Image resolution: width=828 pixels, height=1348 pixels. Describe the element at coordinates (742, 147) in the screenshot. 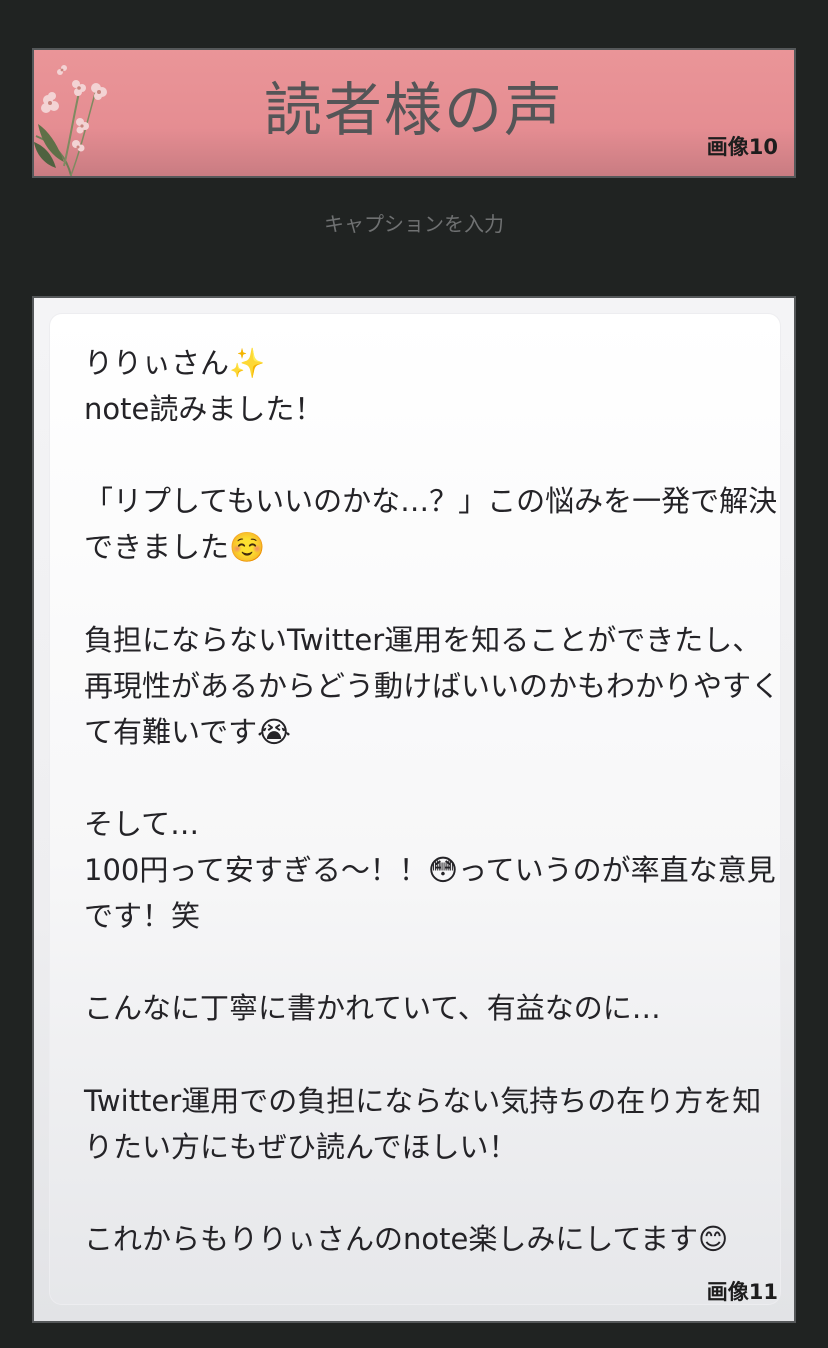

I see `image-number-label: 画像10` at that location.